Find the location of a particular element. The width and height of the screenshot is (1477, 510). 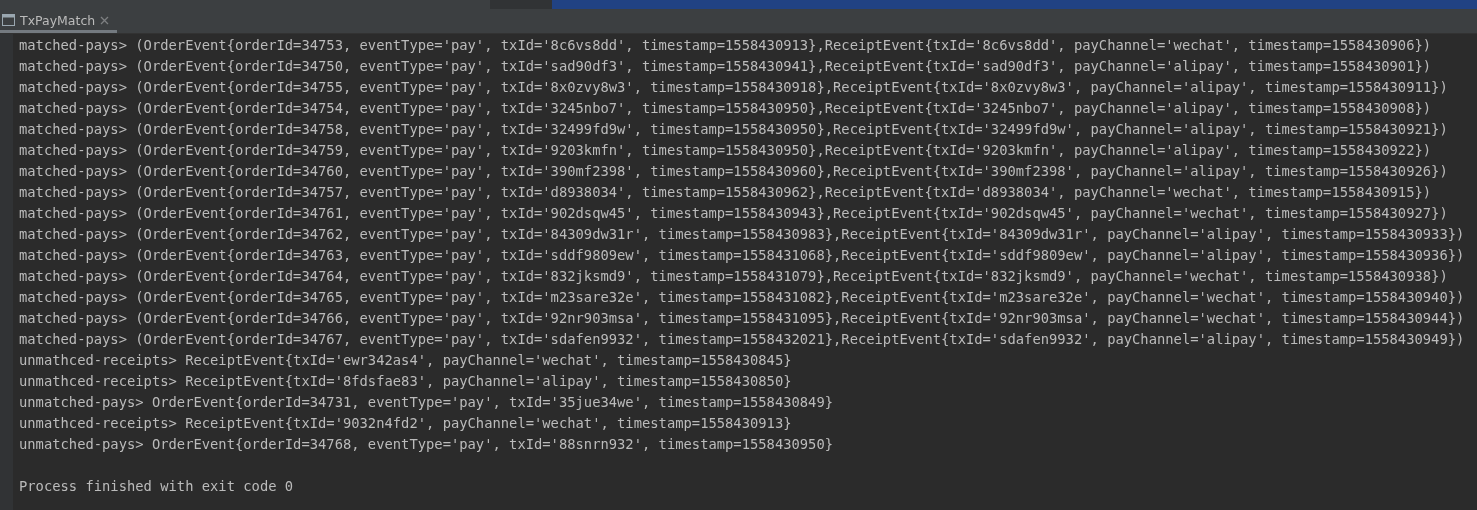

console-output-line: matched-pays> (OrderEvent{orderId=34765, eventType='pay', txId='m23sare32e', timestamp=1558431082},ReceiptEvent{txId='m23sare32e', payChannel='wechat', timestamp=1558430940}) is located at coordinates (742, 297).